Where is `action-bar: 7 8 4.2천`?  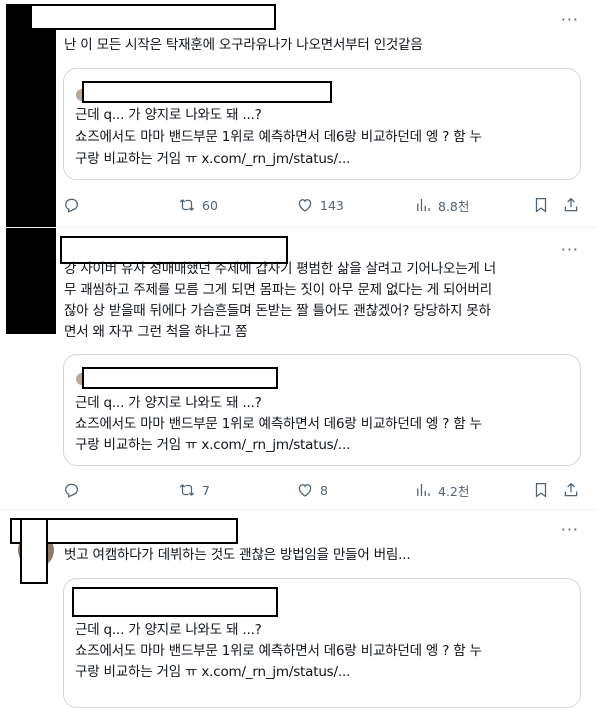
action-bar: 7 8 4.2천 is located at coordinates (321, 490).